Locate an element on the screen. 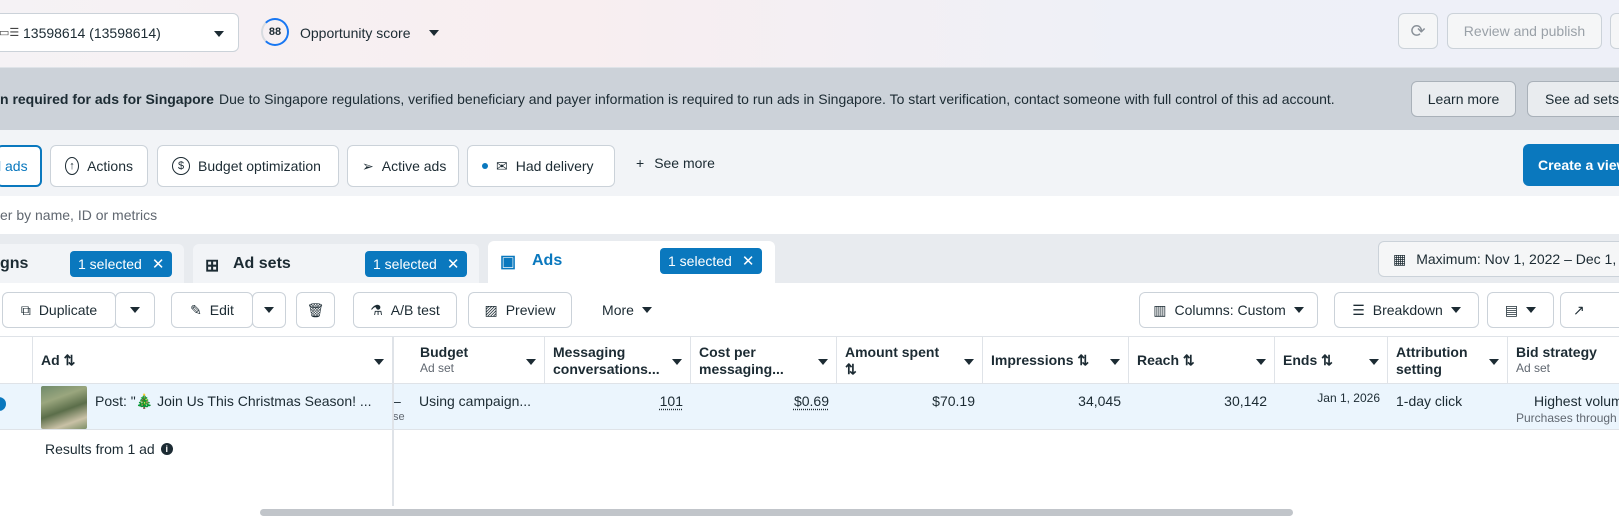 Image resolution: width=1619 pixels, height=529 pixels. ad-sets-selected-pill: 1 selected ✕ is located at coordinates (416, 264).